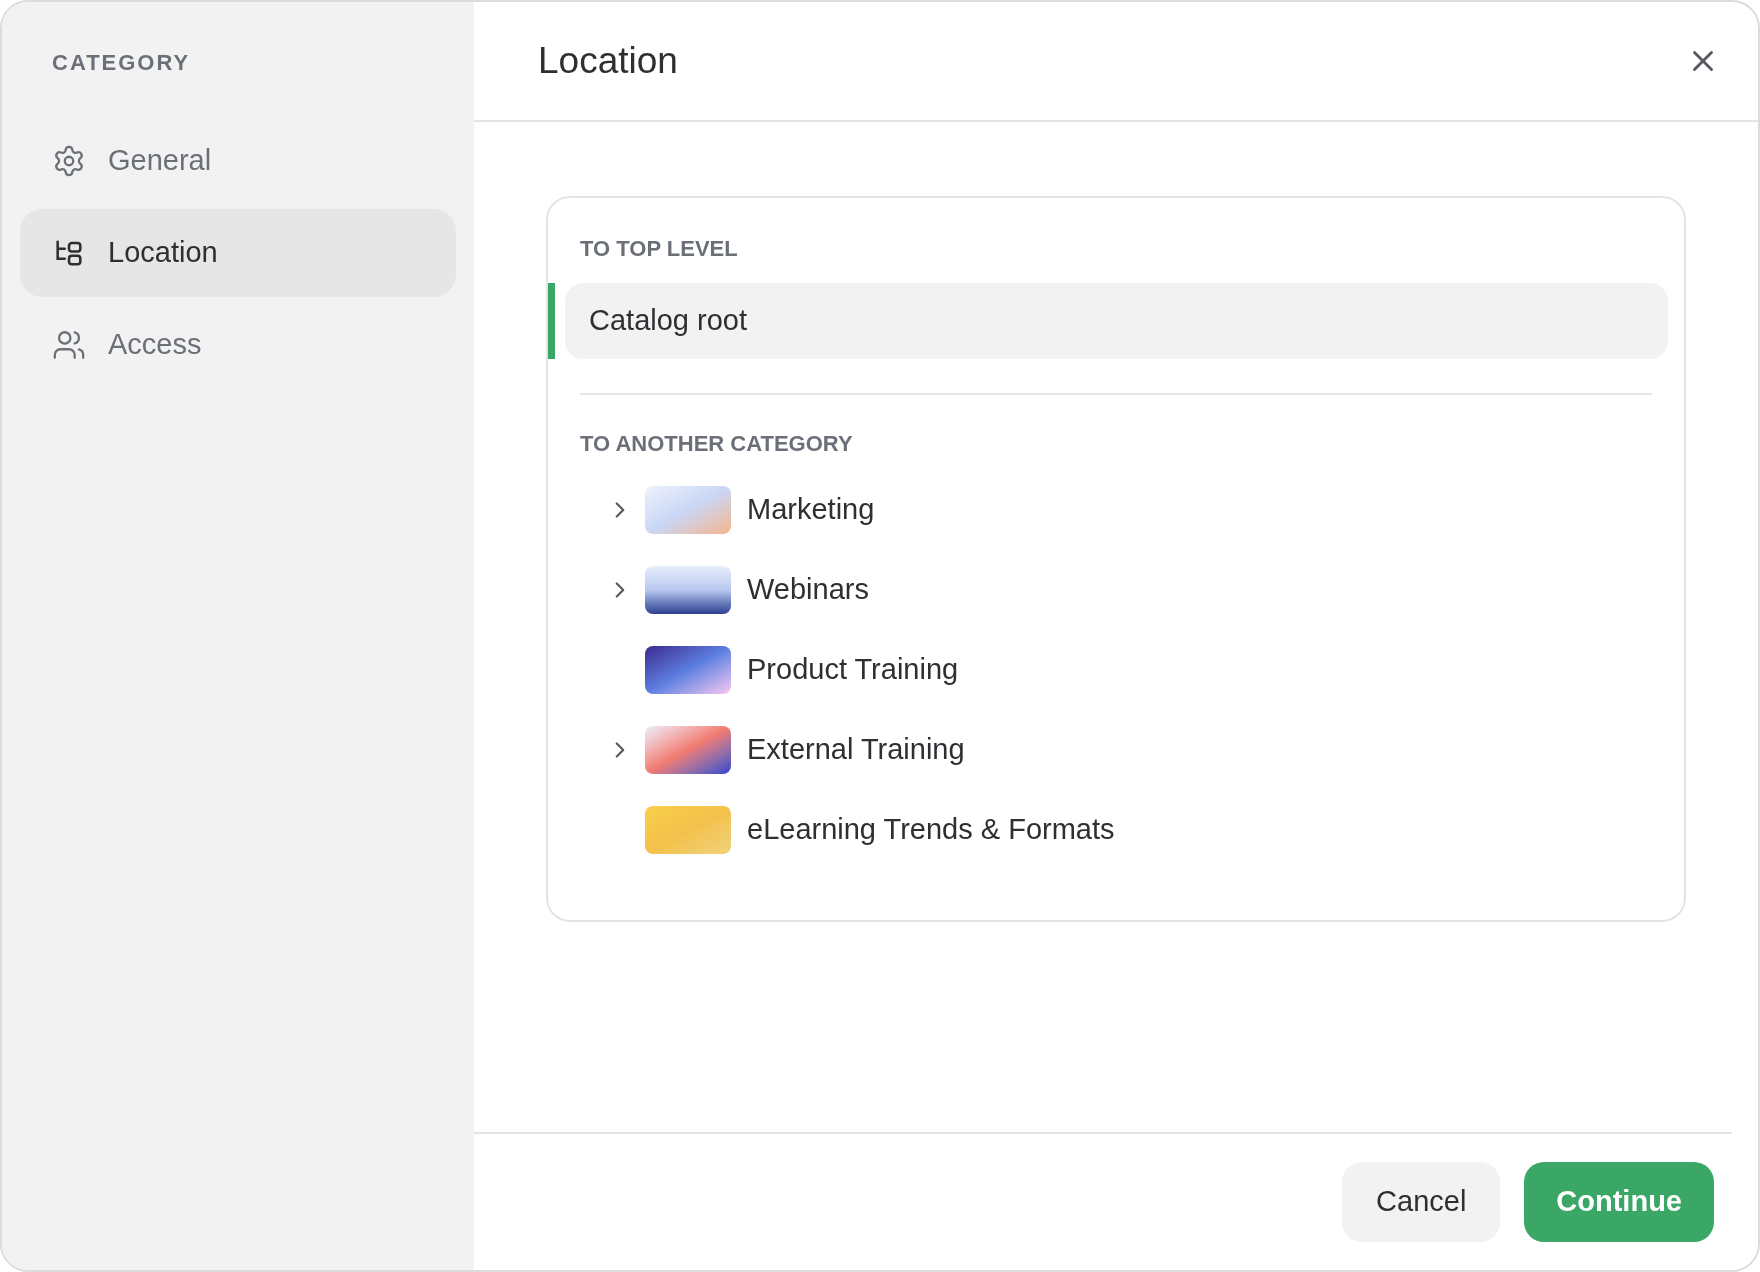  I want to click on tree-item-label: External Training, so click(856, 750).